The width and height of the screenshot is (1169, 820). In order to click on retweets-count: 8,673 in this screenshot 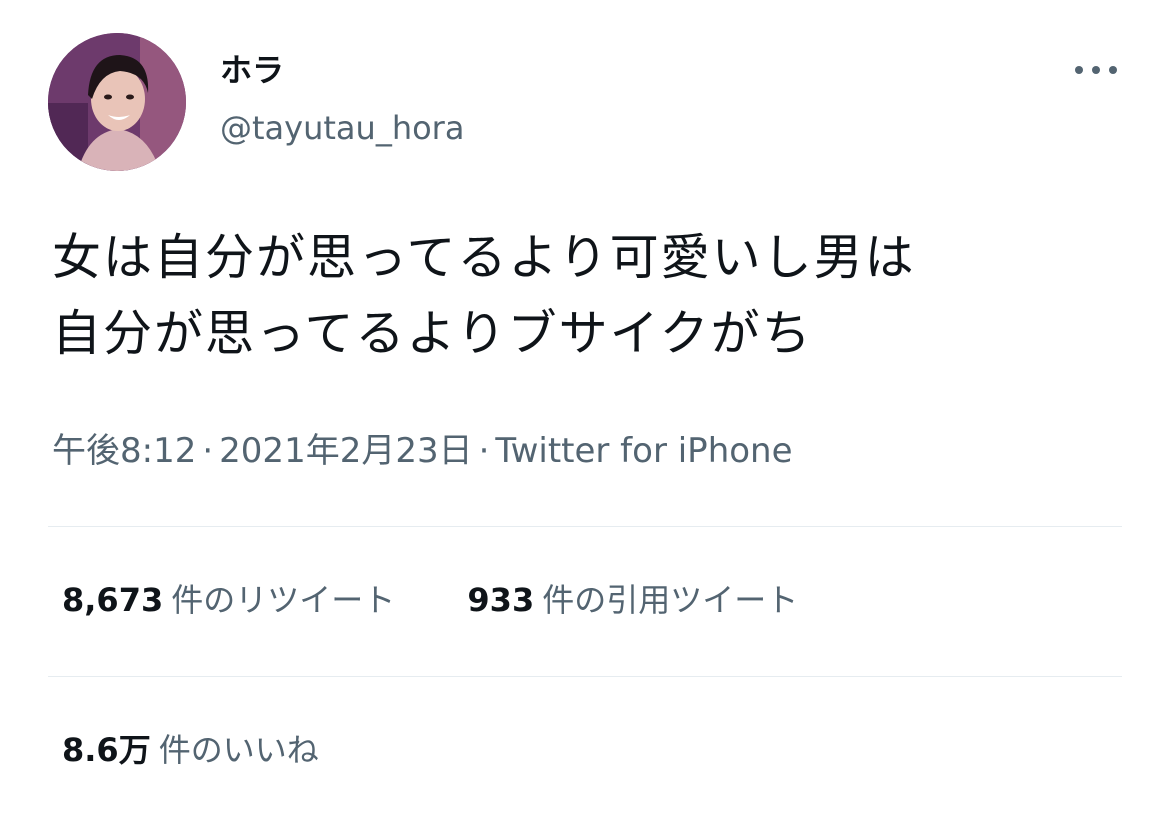, I will do `click(113, 600)`.